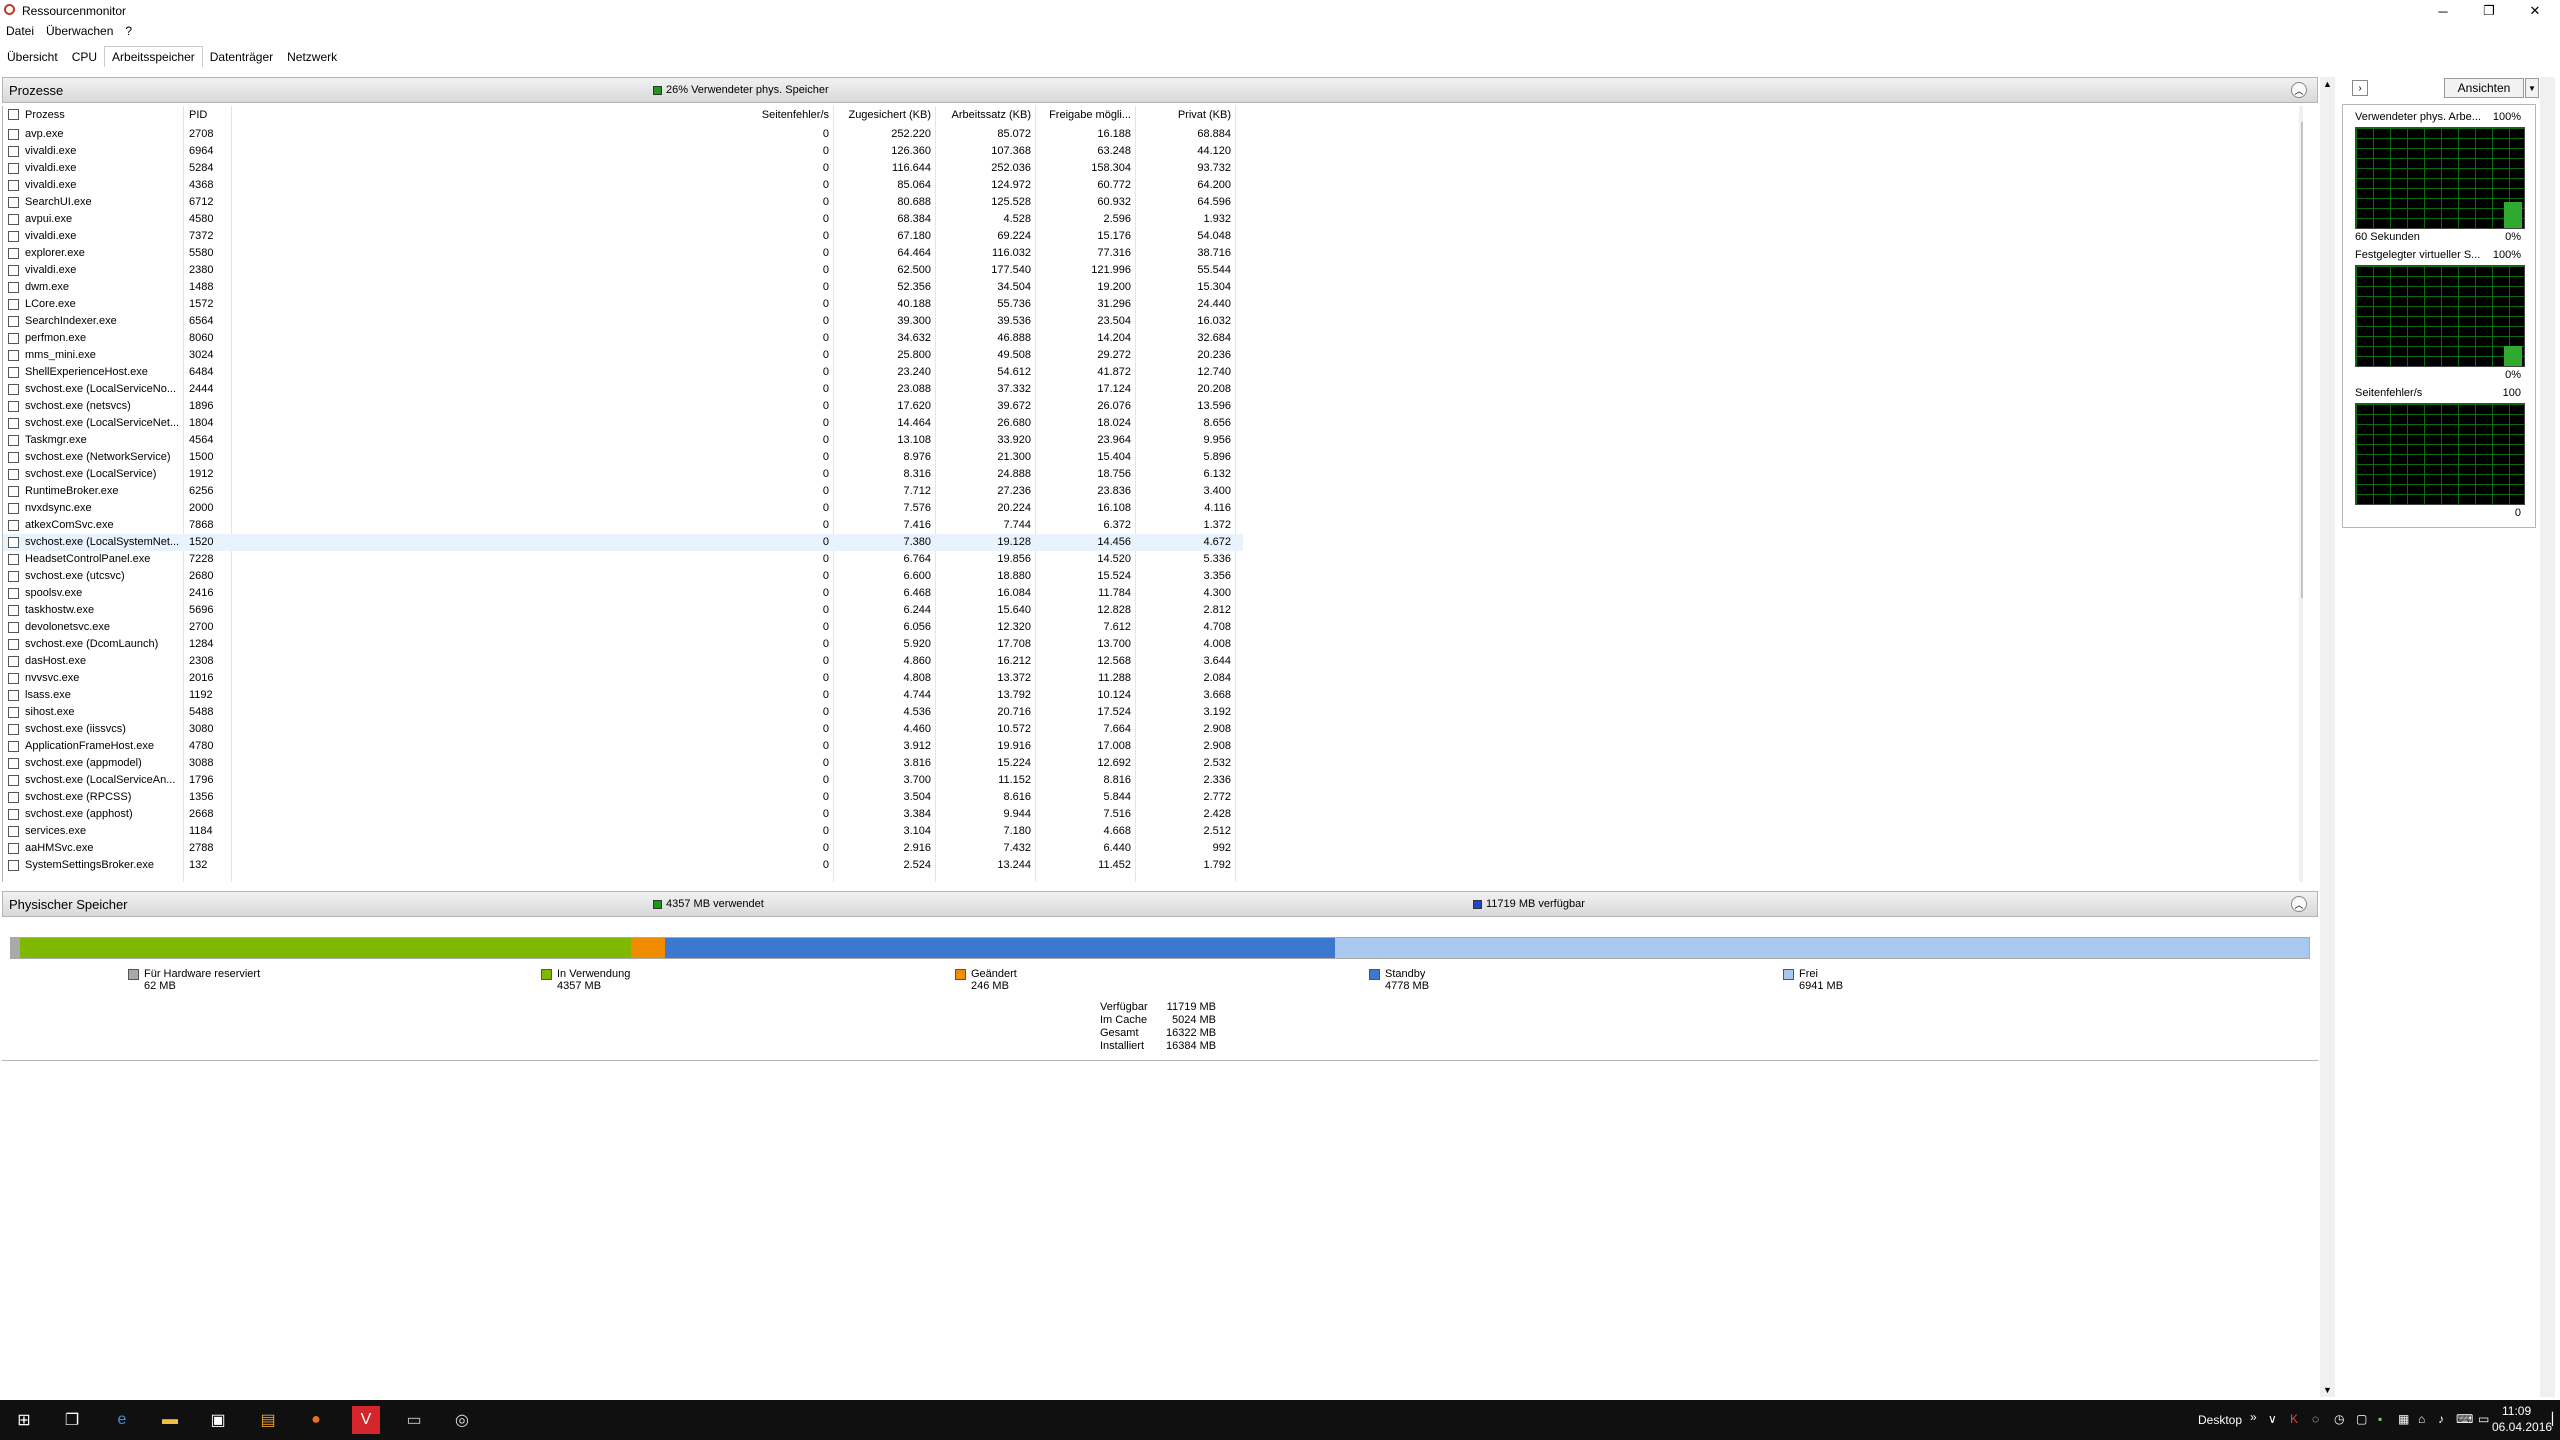 The width and height of the screenshot is (2560, 1440). What do you see at coordinates (72, 1420) in the screenshot?
I see `task-view-icon: ❐` at bounding box center [72, 1420].